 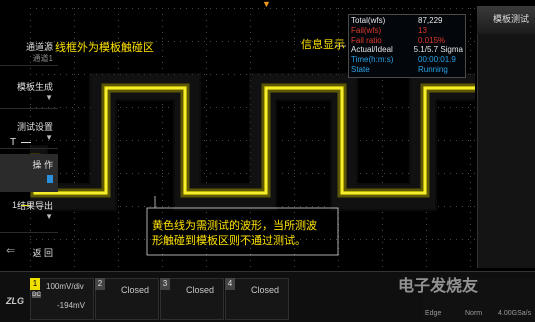 What do you see at coordinates (29, 251) in the screenshot?
I see `menu-item-back: ⇐ 返 回` at bounding box center [29, 251].